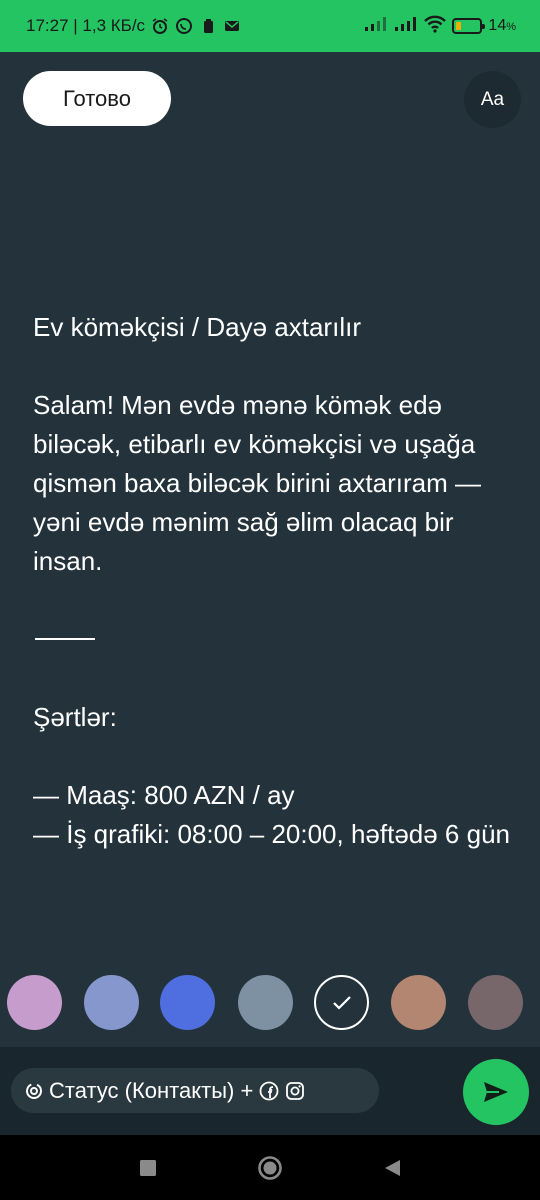 Image resolution: width=540 pixels, height=1200 pixels. Describe the element at coordinates (111, 1002) in the screenshot. I see `color-swatch-periwinkle` at that location.